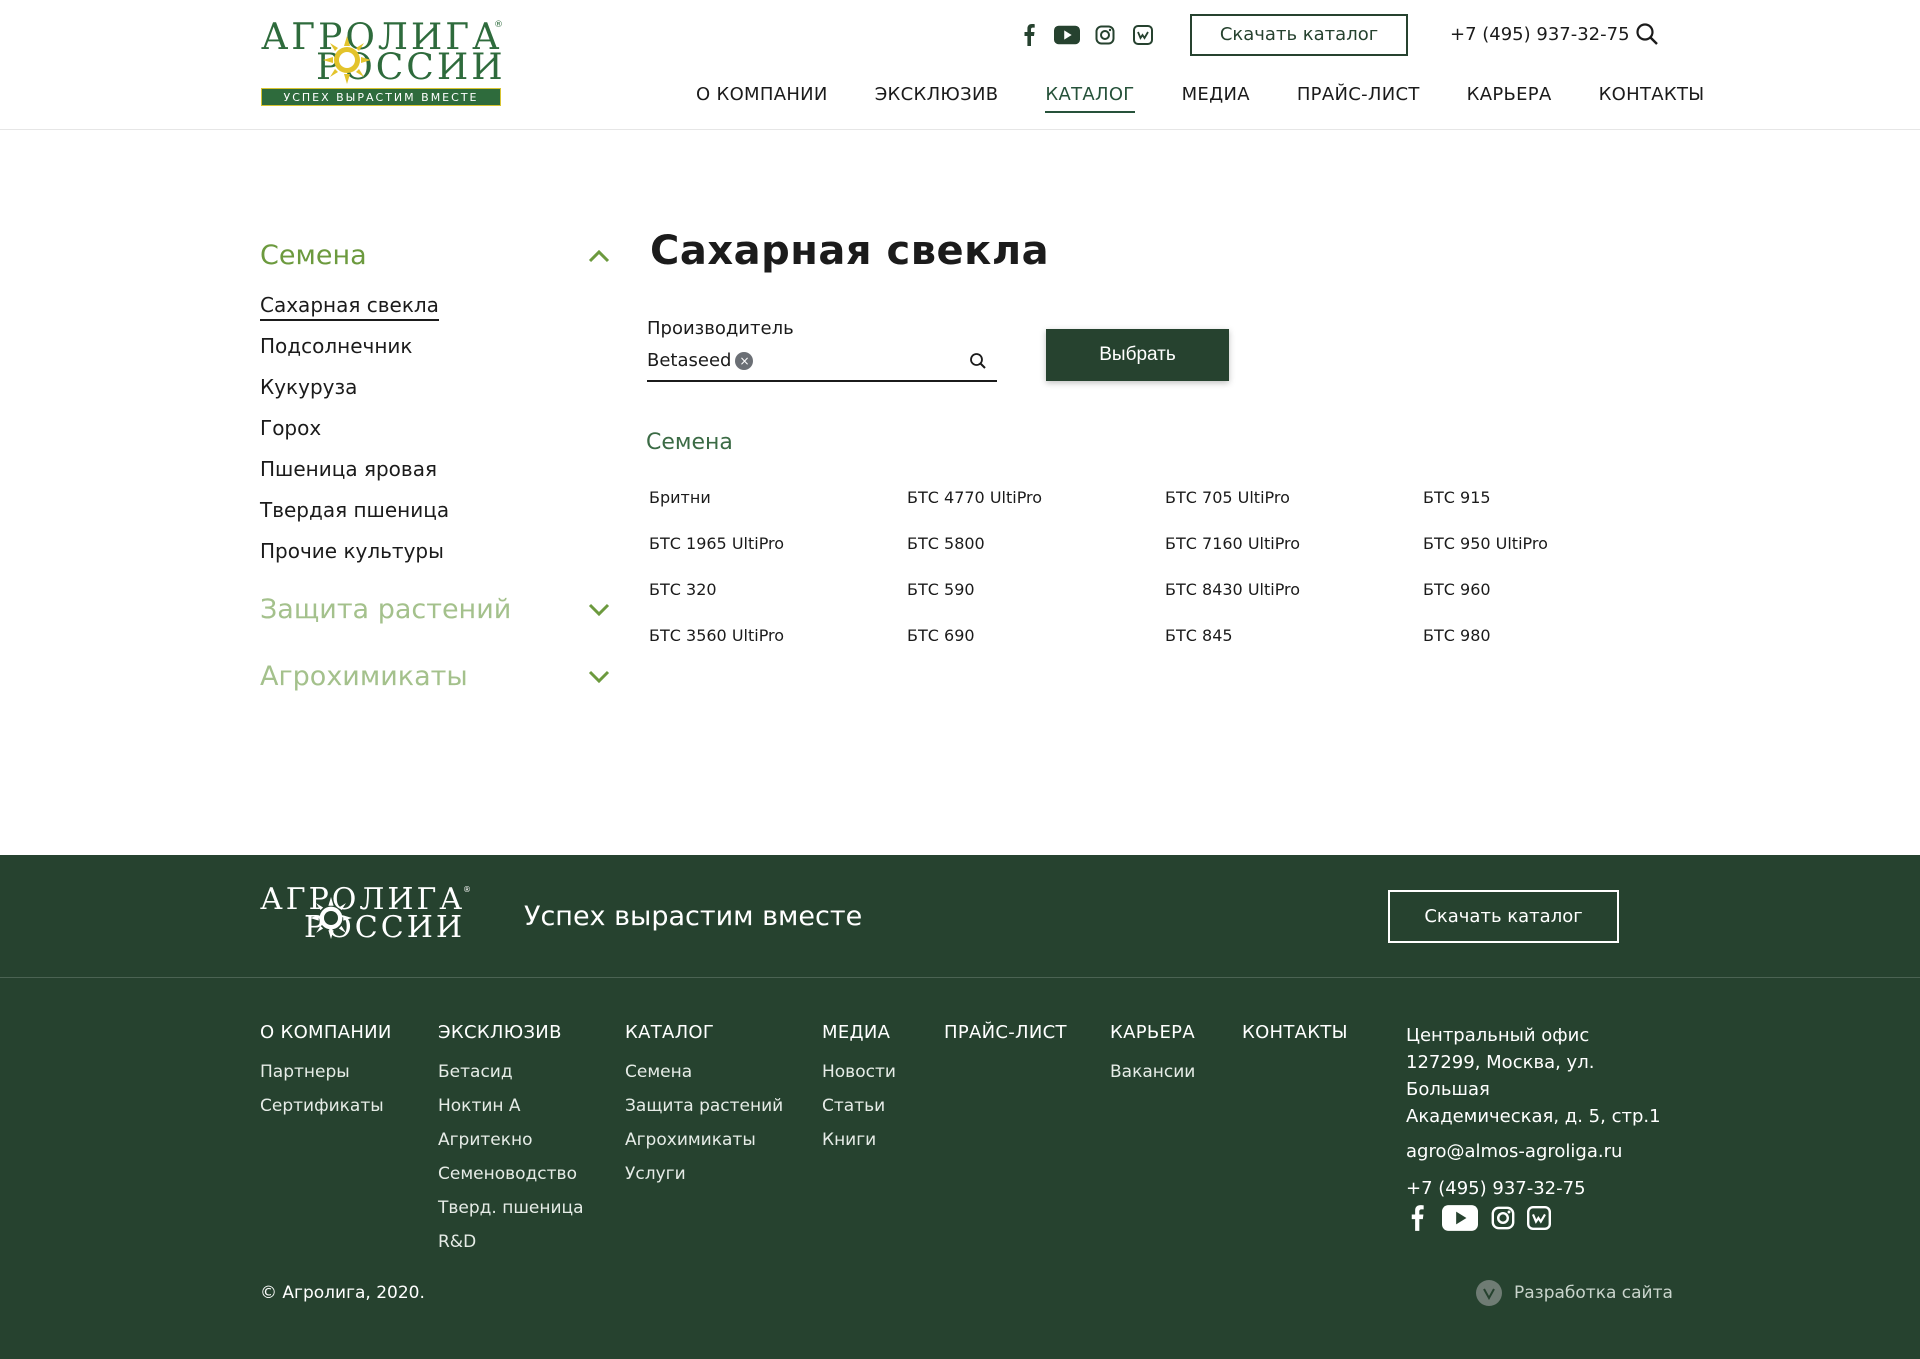 Image resolution: width=1920 pixels, height=1359 pixels. Describe the element at coordinates (1574, 1293) in the screenshot. I see `developer-link: Разработка сайта` at that location.